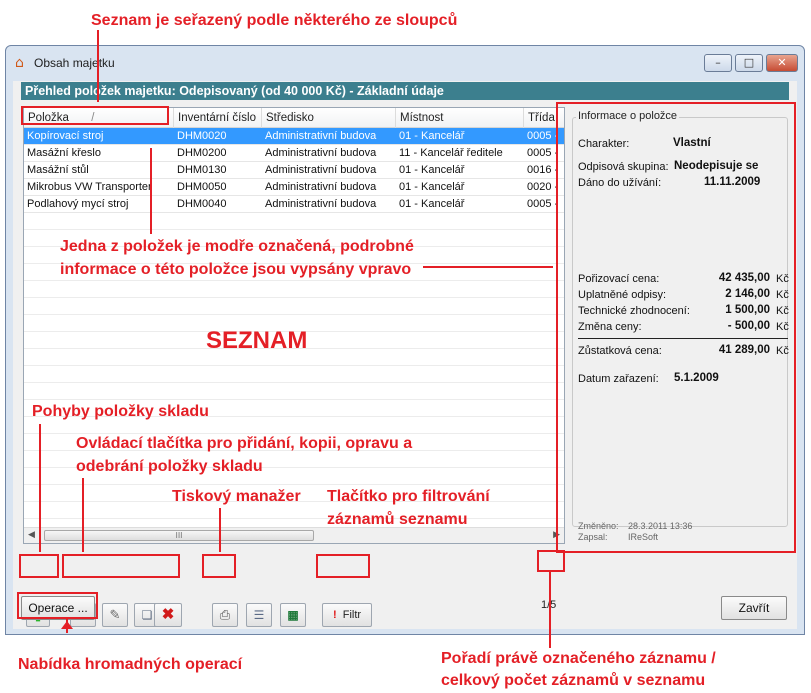 Image resolution: width=811 pixels, height=693 pixels. What do you see at coordinates (120, 411) in the screenshot?
I see `annotation-movements: Pohyby položky skladu` at bounding box center [120, 411].